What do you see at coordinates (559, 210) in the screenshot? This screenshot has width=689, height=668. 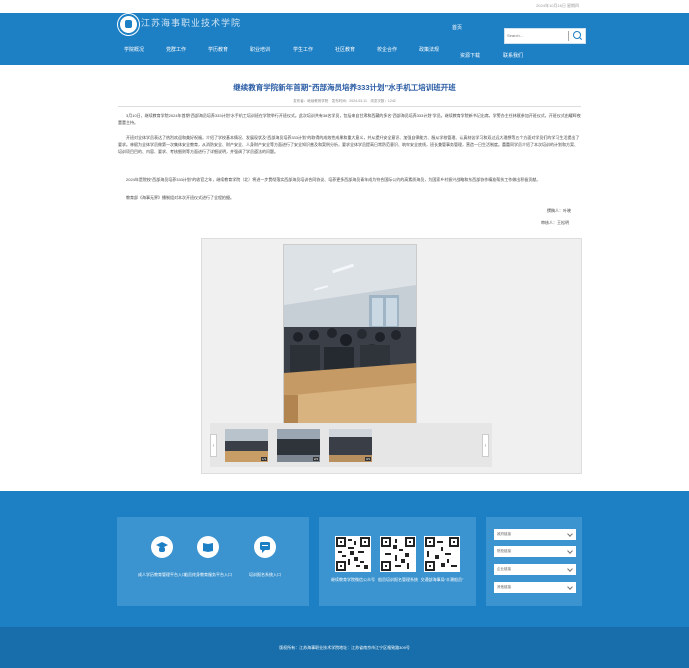 I see `article-author: 撰稿人：叶晓` at bounding box center [559, 210].